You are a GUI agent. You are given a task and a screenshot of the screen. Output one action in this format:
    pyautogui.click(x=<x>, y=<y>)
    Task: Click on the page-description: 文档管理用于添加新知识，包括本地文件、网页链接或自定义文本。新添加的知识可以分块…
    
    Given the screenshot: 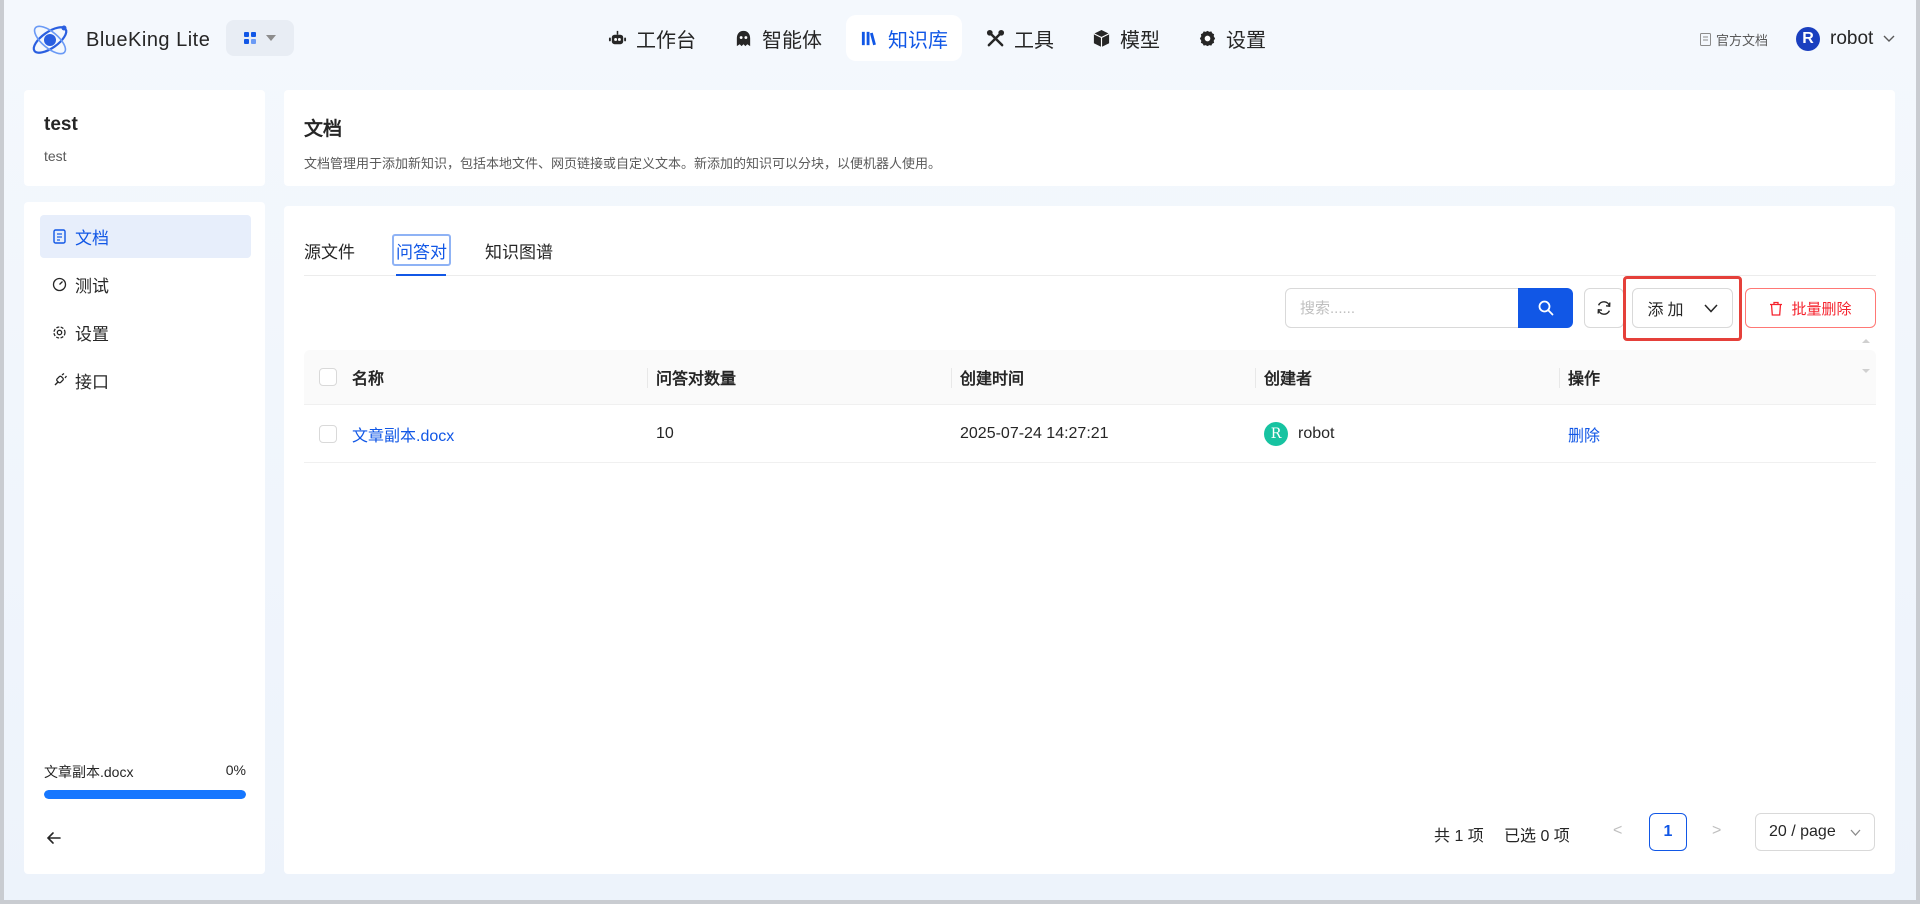 What is the action you would take?
    pyautogui.click(x=623, y=163)
    